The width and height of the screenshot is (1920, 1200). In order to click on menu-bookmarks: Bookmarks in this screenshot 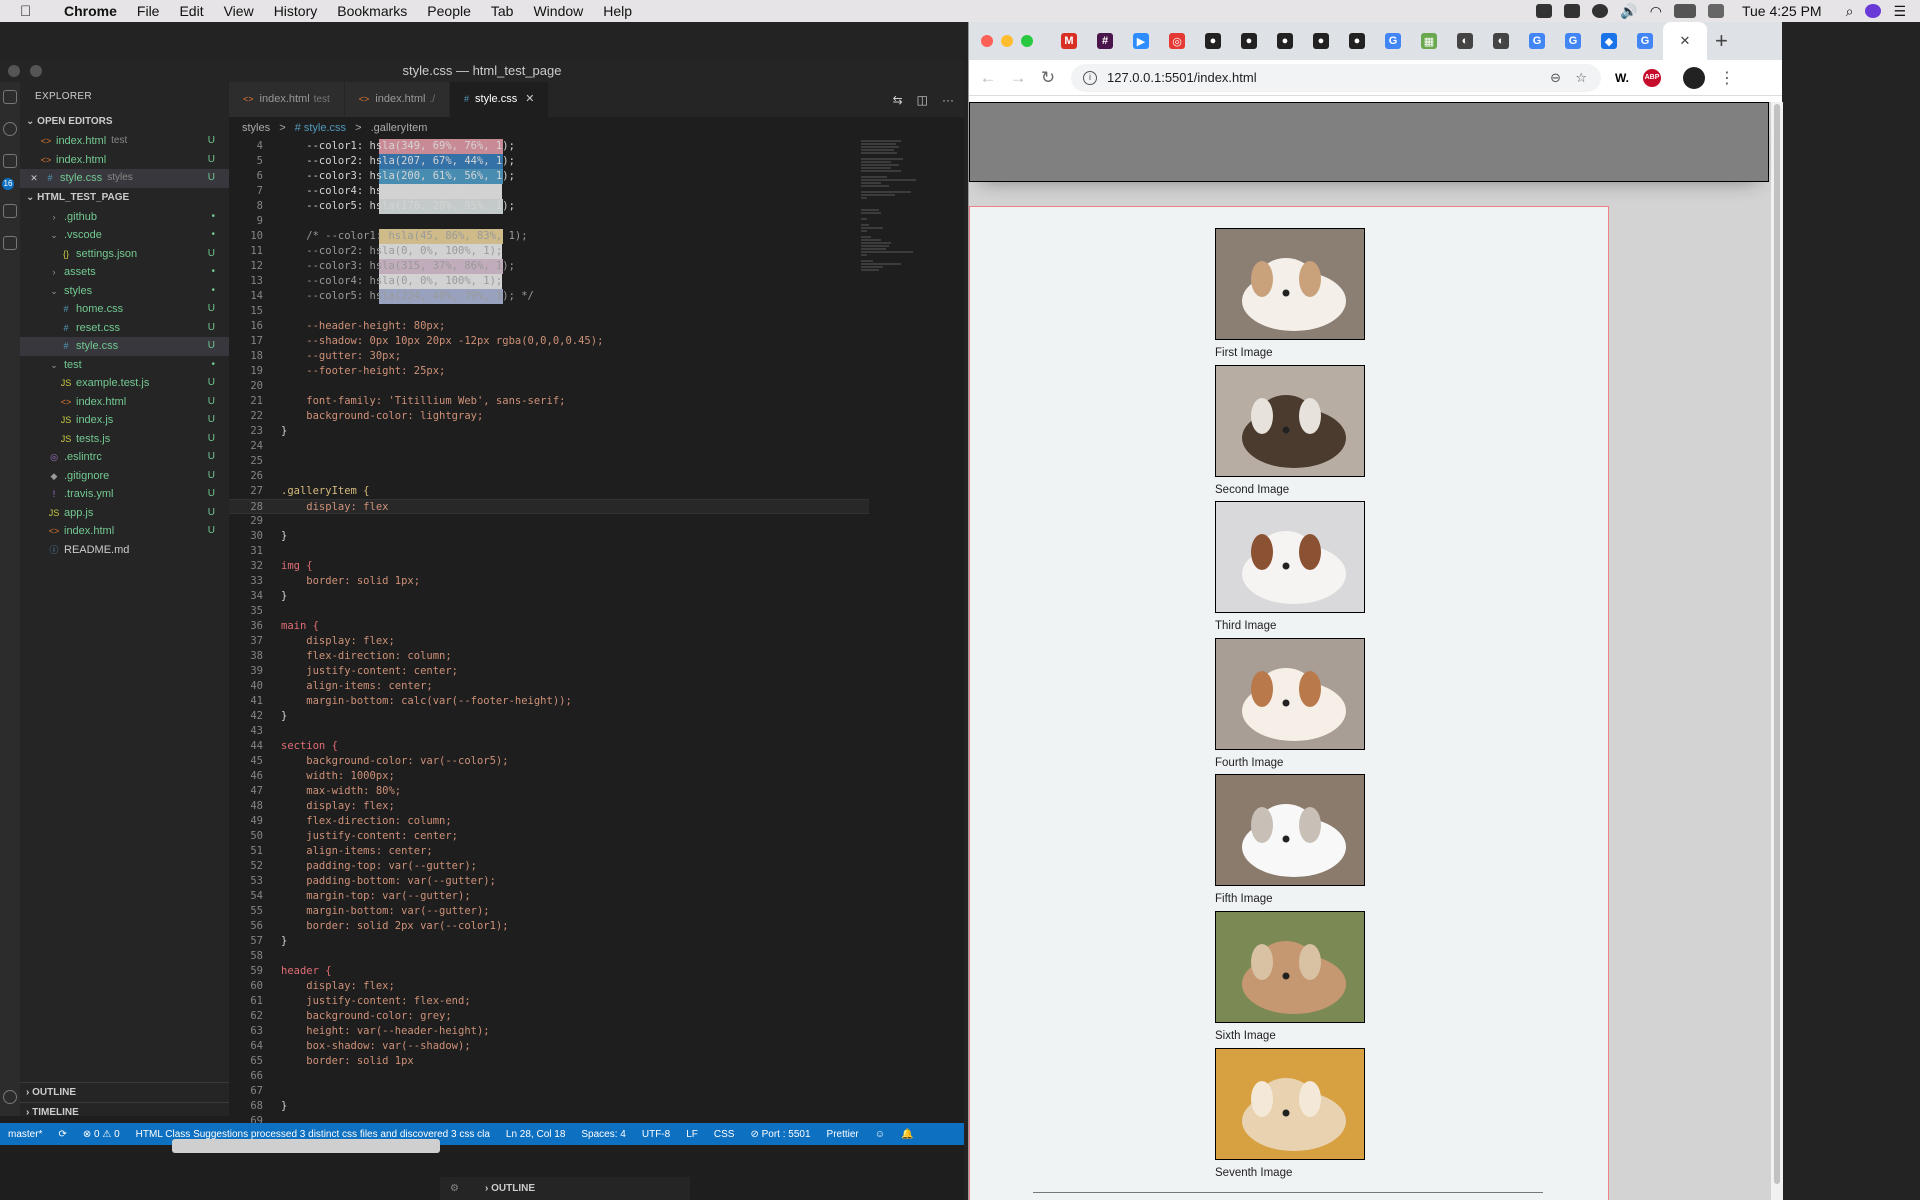, I will do `click(372, 11)`.